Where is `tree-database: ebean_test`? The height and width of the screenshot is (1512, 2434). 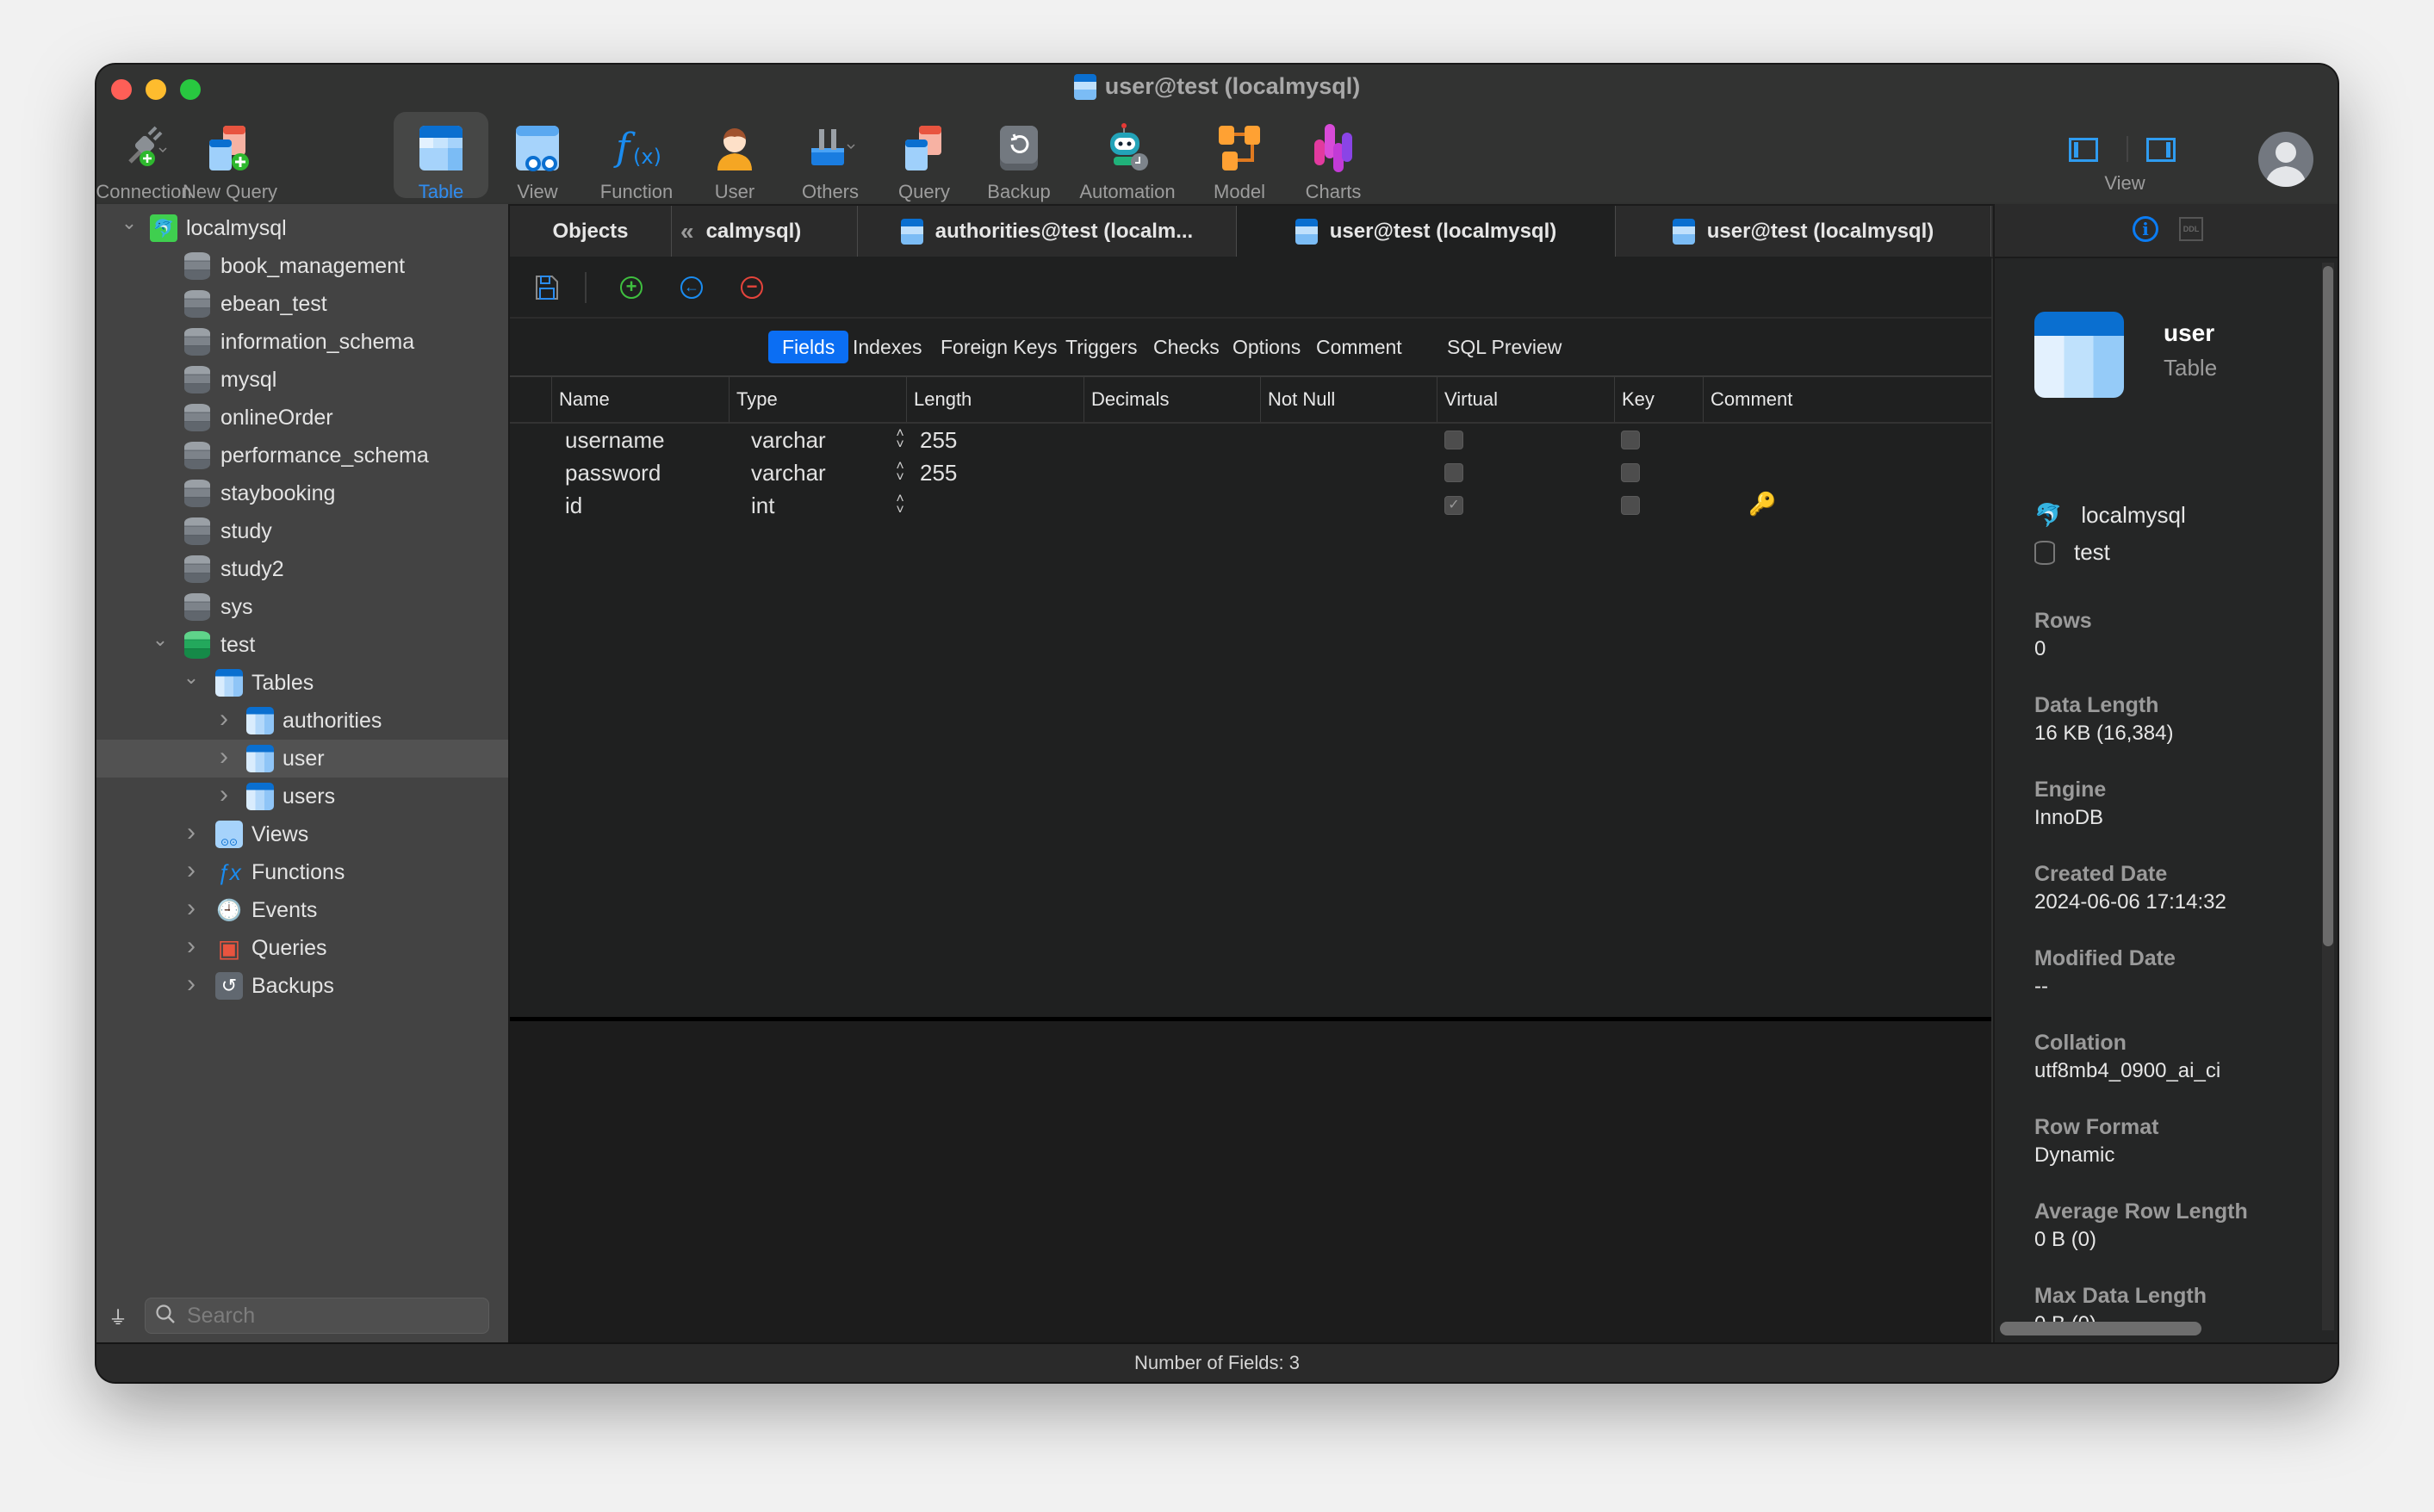
tree-database: ebean_test is located at coordinates (302, 304).